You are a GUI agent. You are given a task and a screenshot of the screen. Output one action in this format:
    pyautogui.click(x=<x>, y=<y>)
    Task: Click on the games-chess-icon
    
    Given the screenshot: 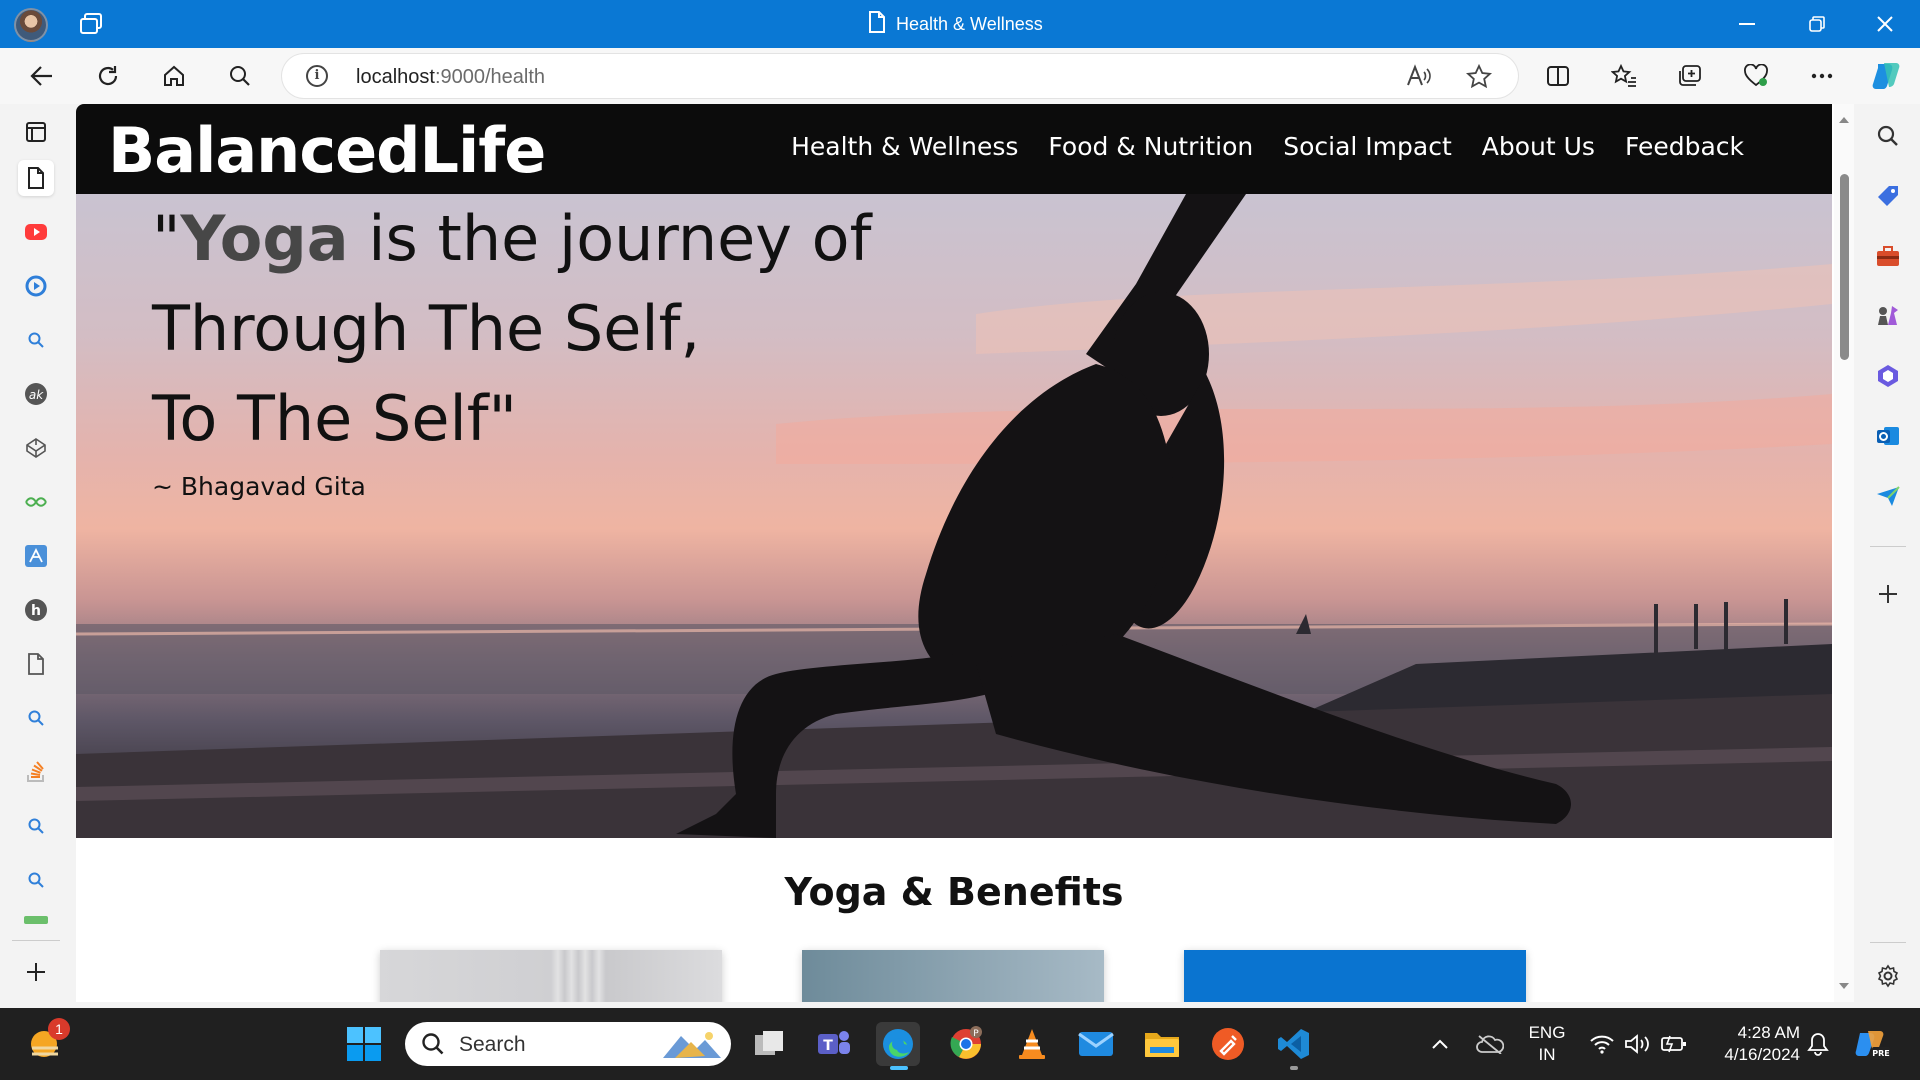 What is the action you would take?
    pyautogui.click(x=1888, y=316)
    